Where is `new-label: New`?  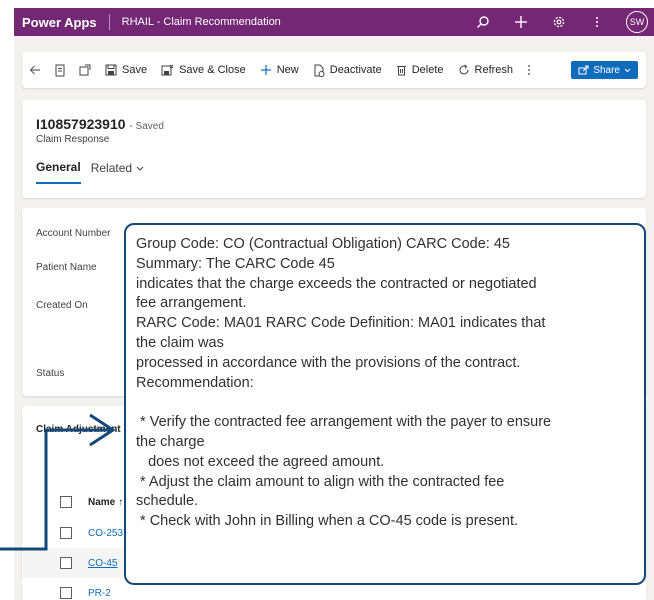 new-label: New is located at coordinates (287, 70).